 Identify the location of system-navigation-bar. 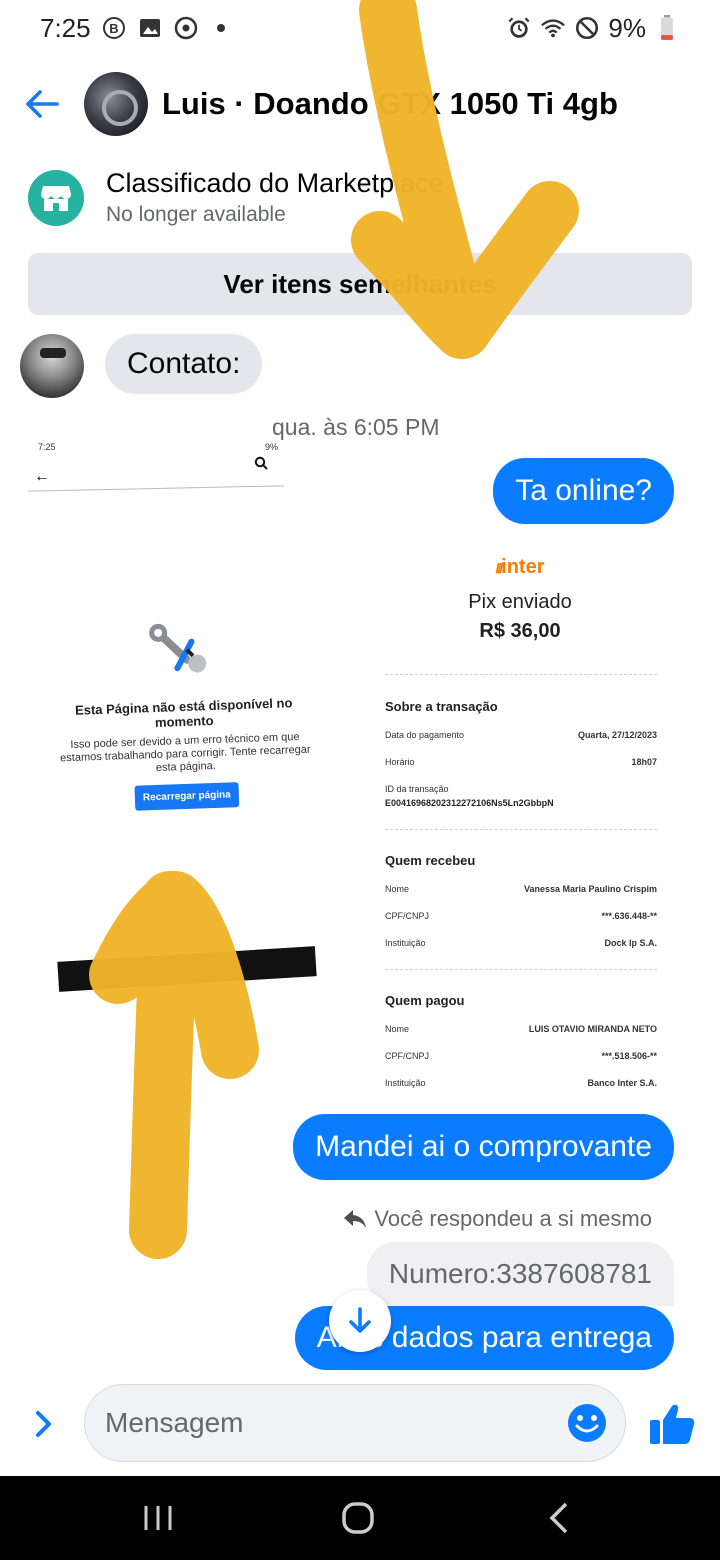
(360, 1518).